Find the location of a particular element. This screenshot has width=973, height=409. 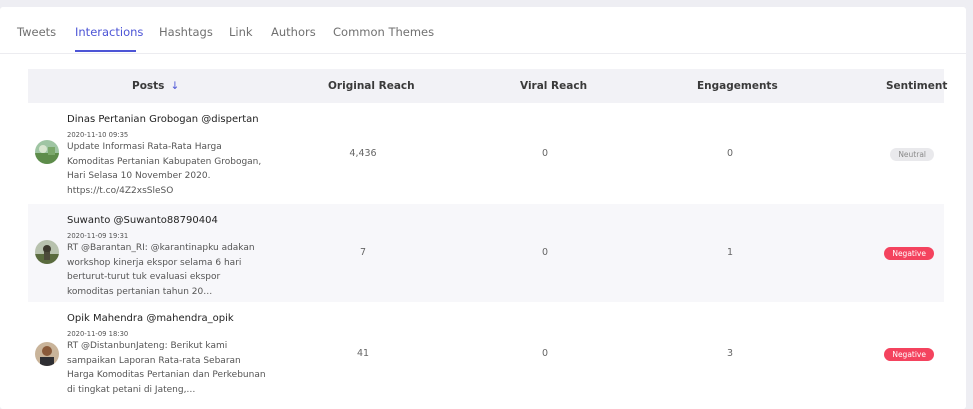

column-header-viral-reach: Viral Reach is located at coordinates (553, 86).